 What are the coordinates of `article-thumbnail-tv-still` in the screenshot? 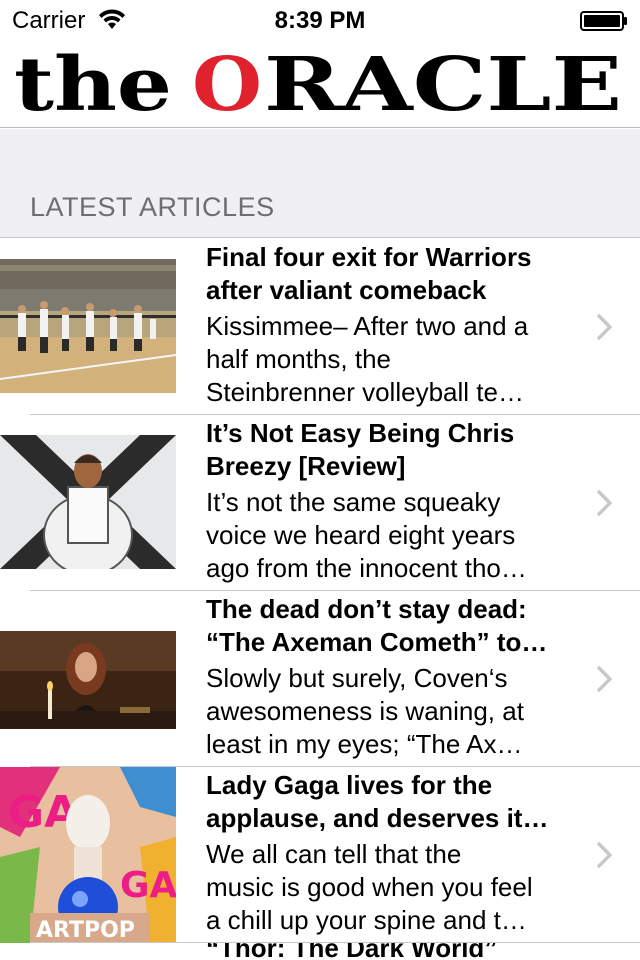 It's located at (88, 678).